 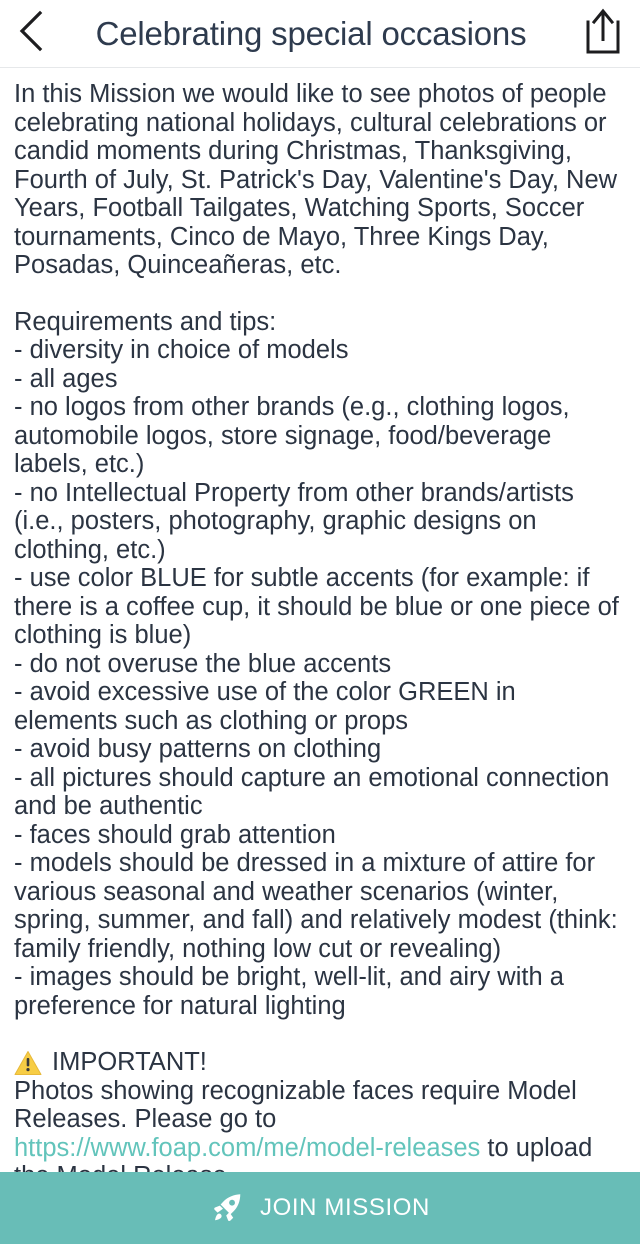 I want to click on chevron-left-icon, so click(x=31, y=33).